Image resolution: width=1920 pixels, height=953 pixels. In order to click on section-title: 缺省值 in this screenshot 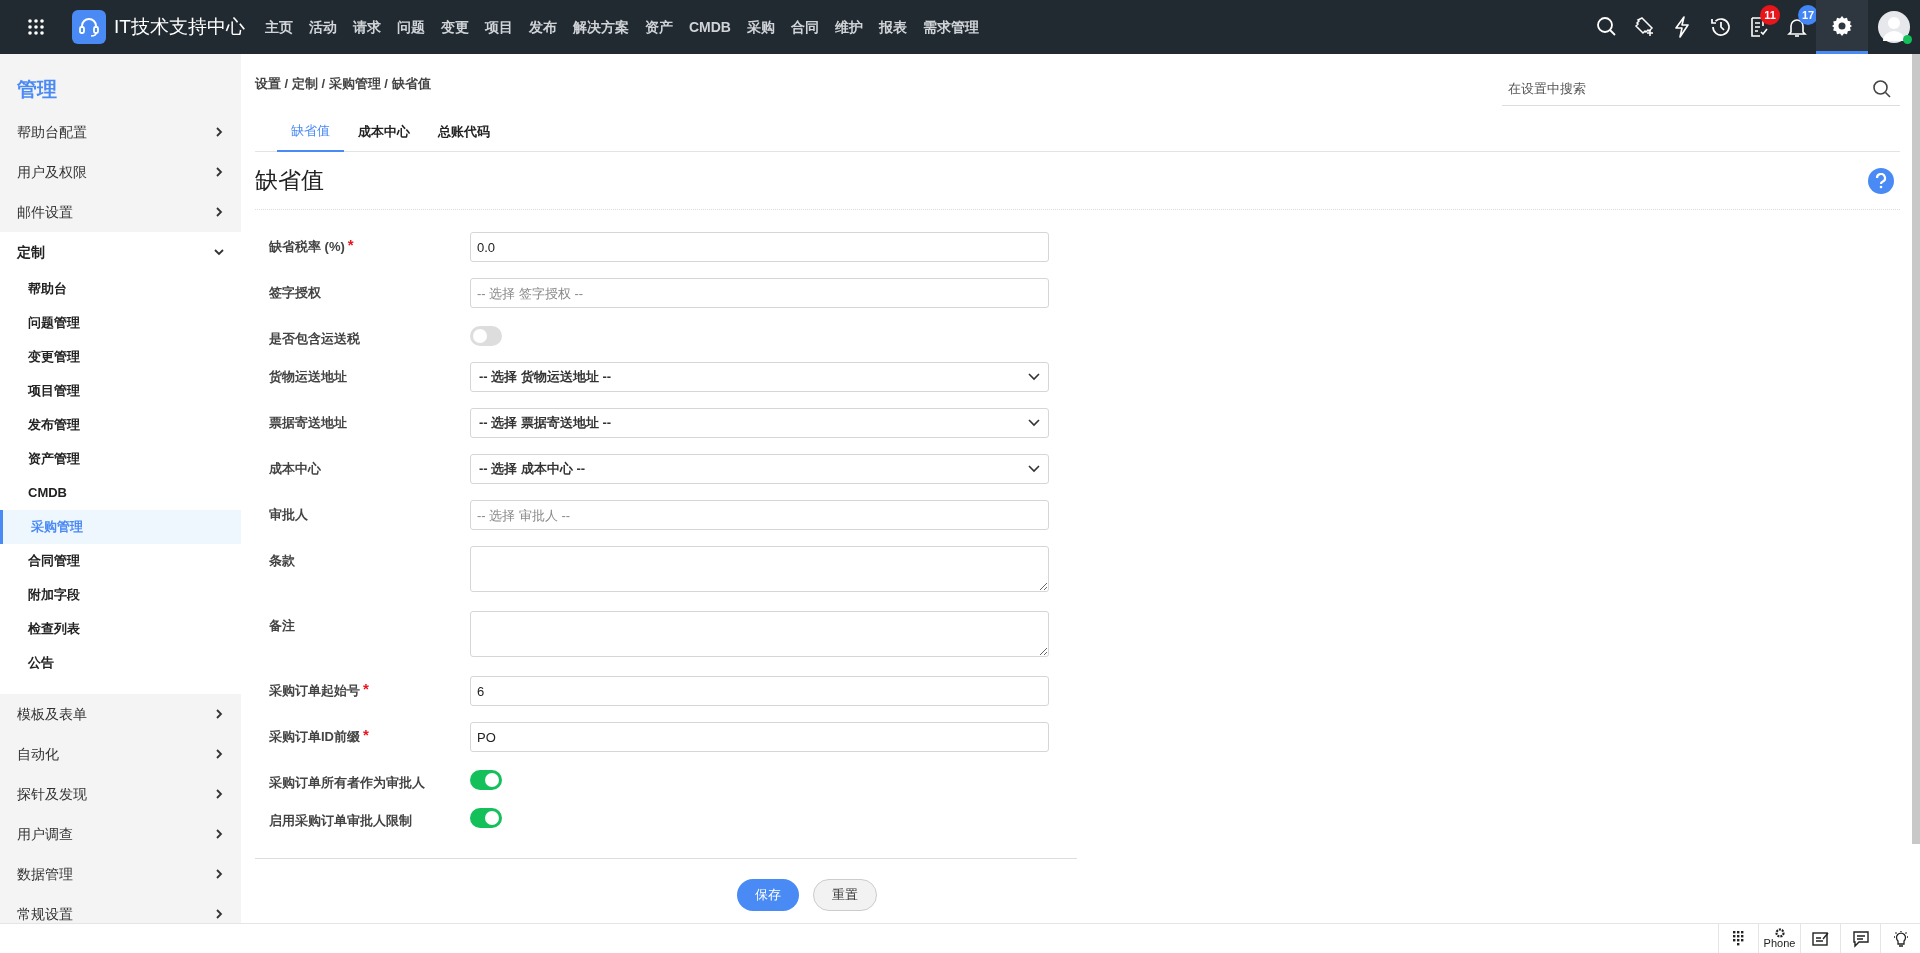, I will do `click(289, 181)`.